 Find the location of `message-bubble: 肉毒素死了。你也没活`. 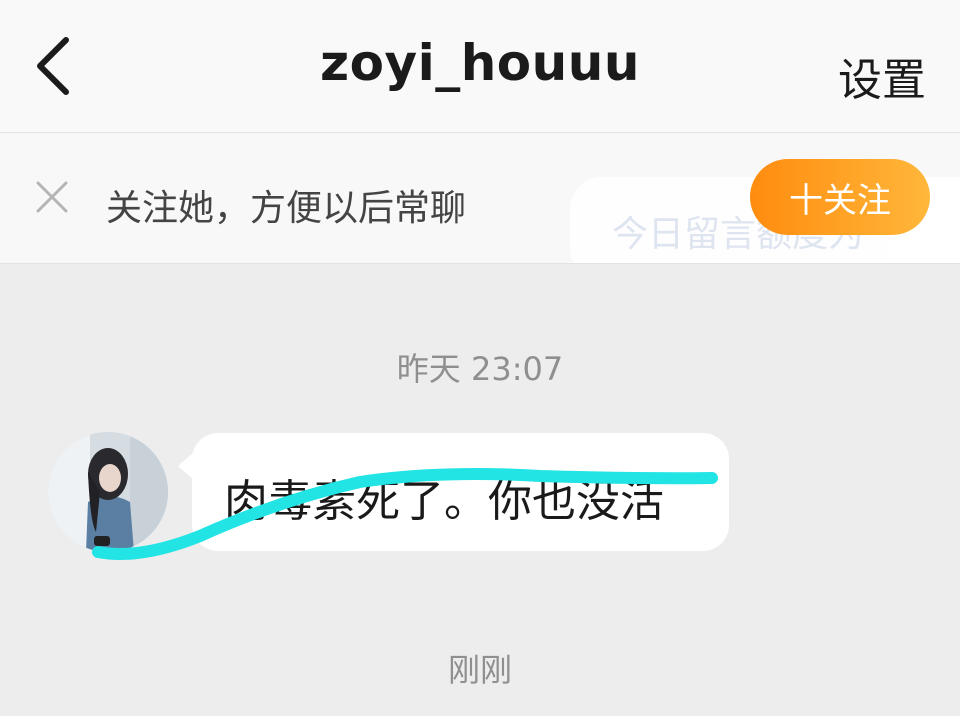

message-bubble: 肉毒素死了。你也没活 is located at coordinates (460, 492).